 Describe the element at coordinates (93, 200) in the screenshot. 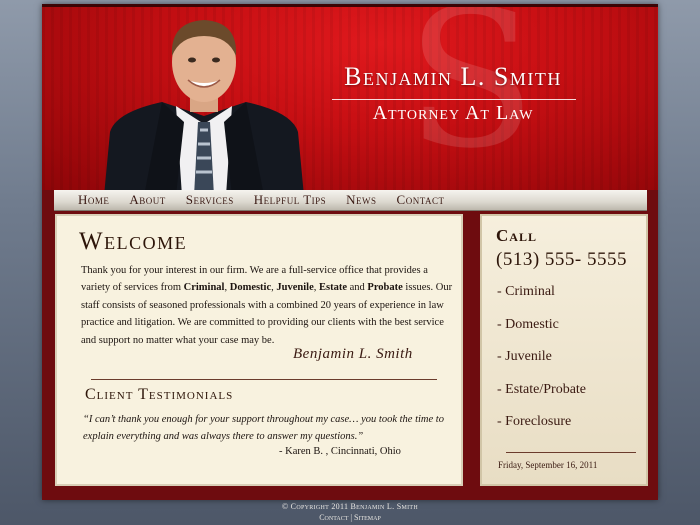

I see `nav-home: Home` at that location.